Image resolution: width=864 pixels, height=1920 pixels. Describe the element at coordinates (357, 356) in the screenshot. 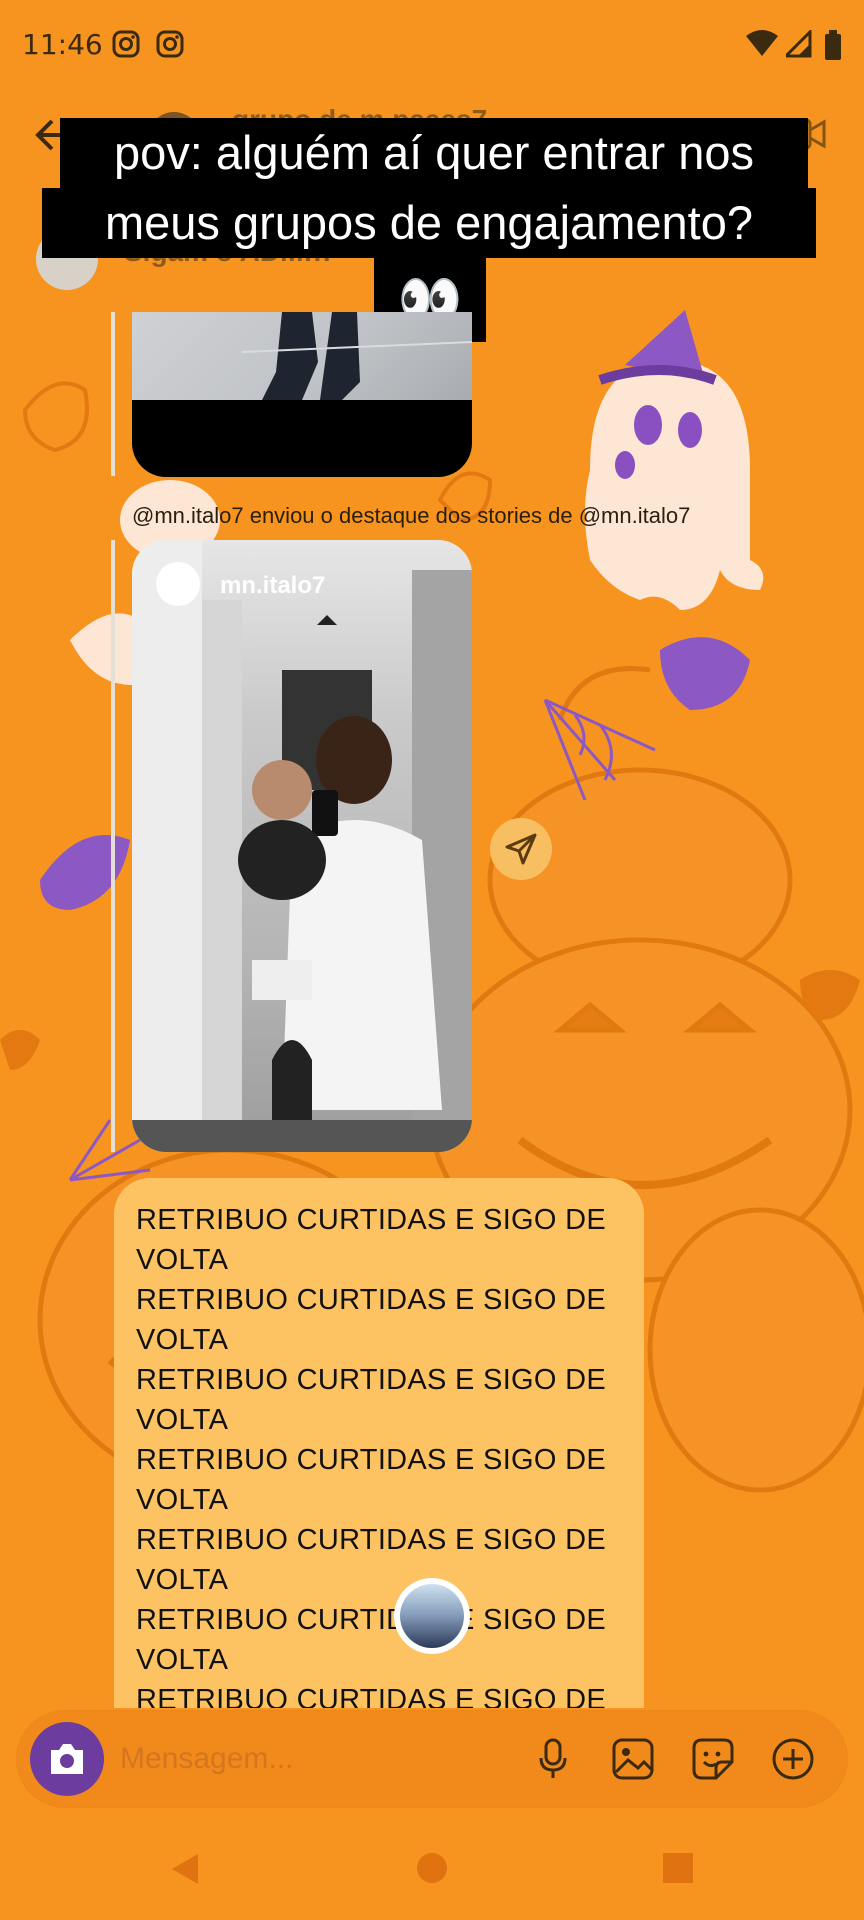

I see `legs-image` at that location.